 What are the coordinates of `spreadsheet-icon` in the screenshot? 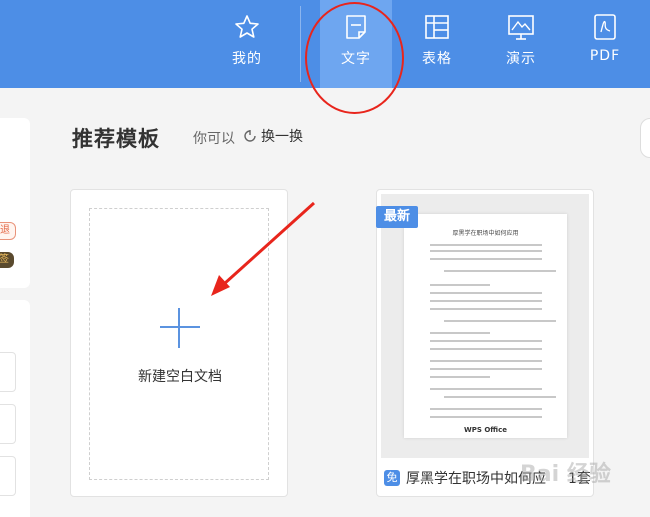 It's located at (437, 27).